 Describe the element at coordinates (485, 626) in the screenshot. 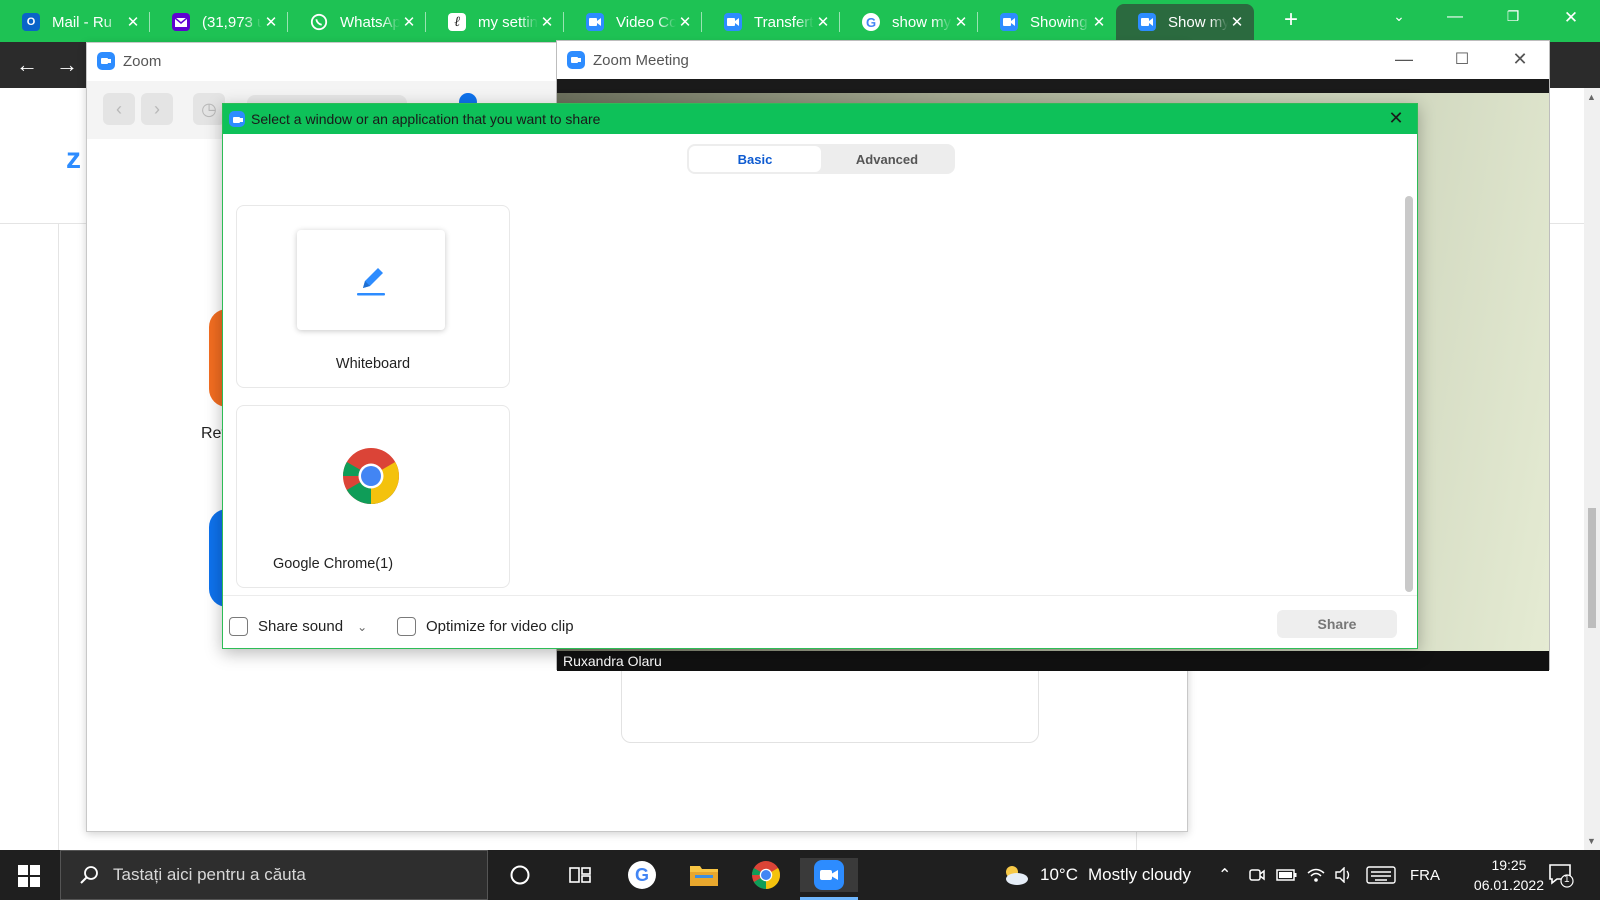

I see `optimize-video-checkbox: Optimize for video clip` at that location.